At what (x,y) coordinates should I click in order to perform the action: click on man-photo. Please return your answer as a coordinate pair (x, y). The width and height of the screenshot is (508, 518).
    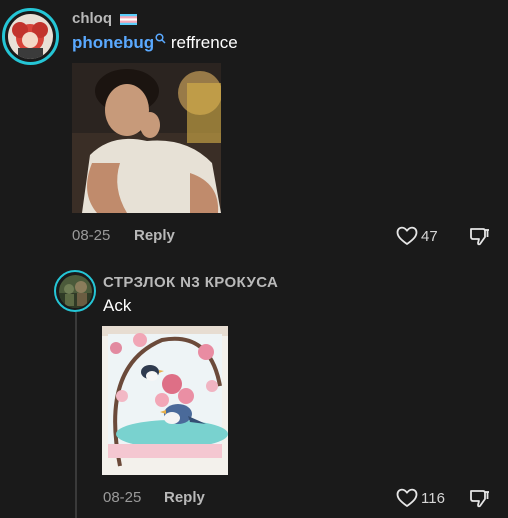
    Looking at the image, I should click on (146, 138).